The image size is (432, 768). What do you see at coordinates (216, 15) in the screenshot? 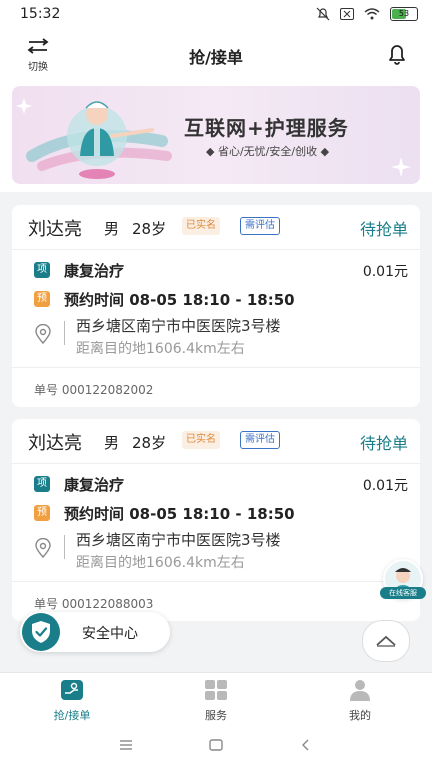
I see `status-bar: 15:32 53` at bounding box center [216, 15].